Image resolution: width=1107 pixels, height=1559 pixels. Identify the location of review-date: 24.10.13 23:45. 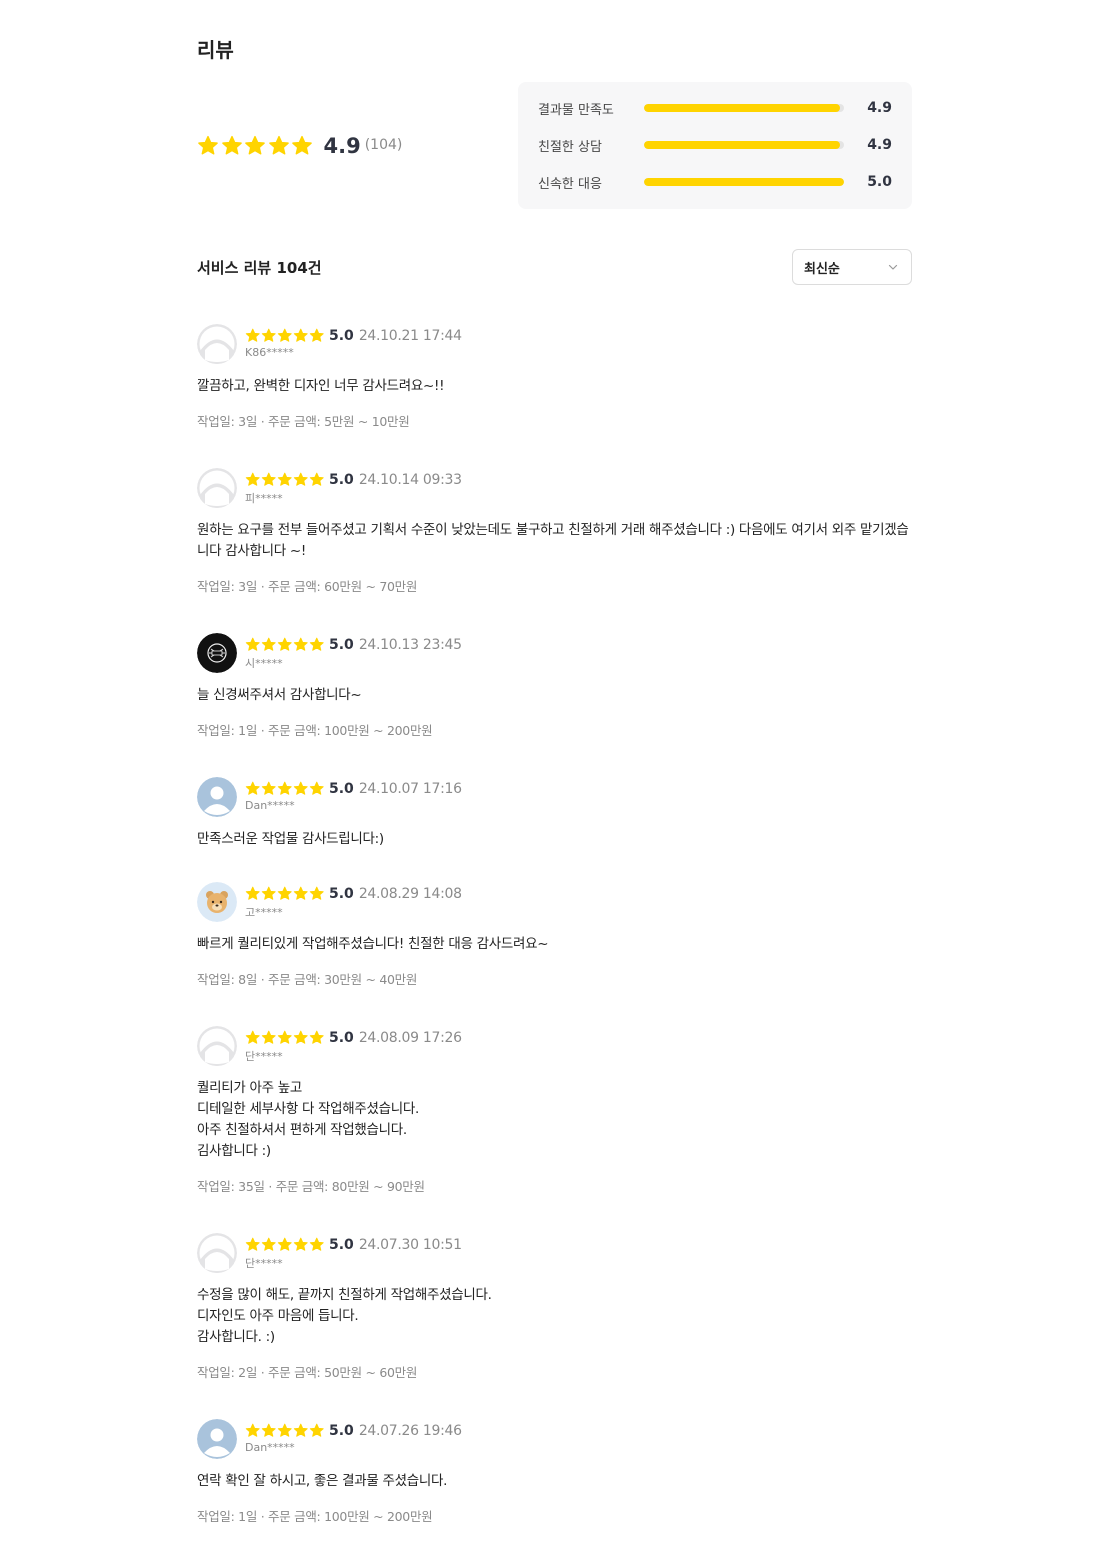
(410, 645).